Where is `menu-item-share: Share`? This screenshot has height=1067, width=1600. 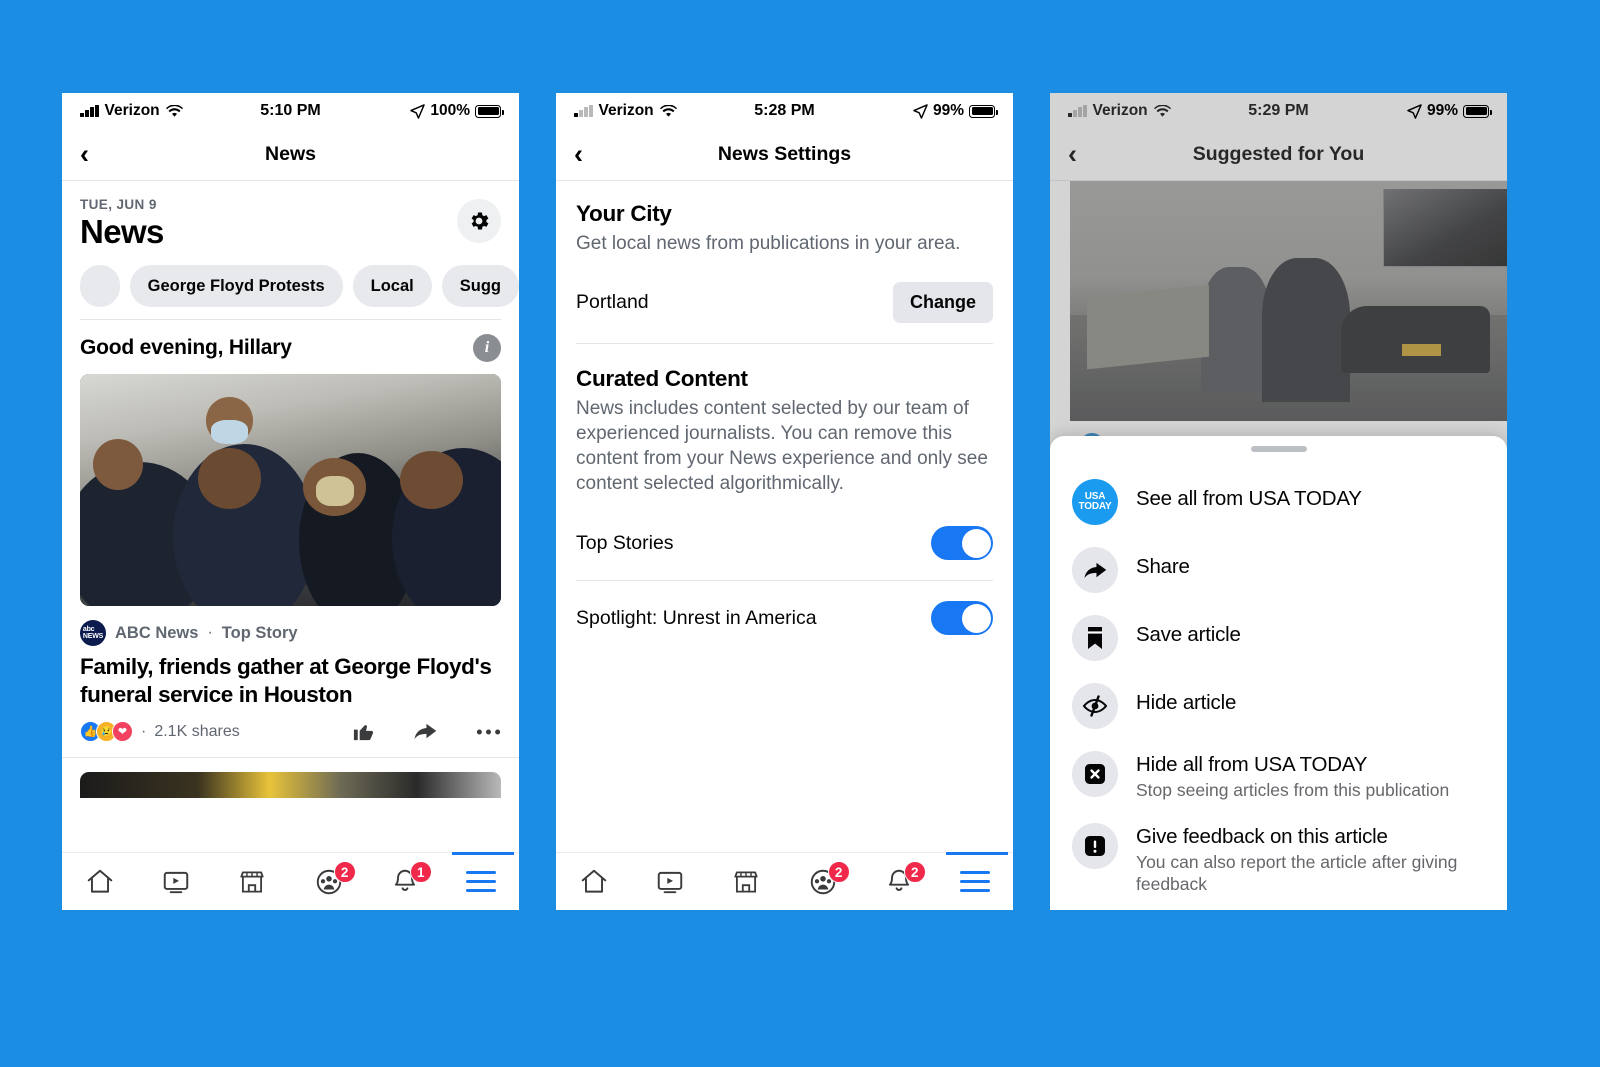
menu-item-share: Share is located at coordinates (1278, 570).